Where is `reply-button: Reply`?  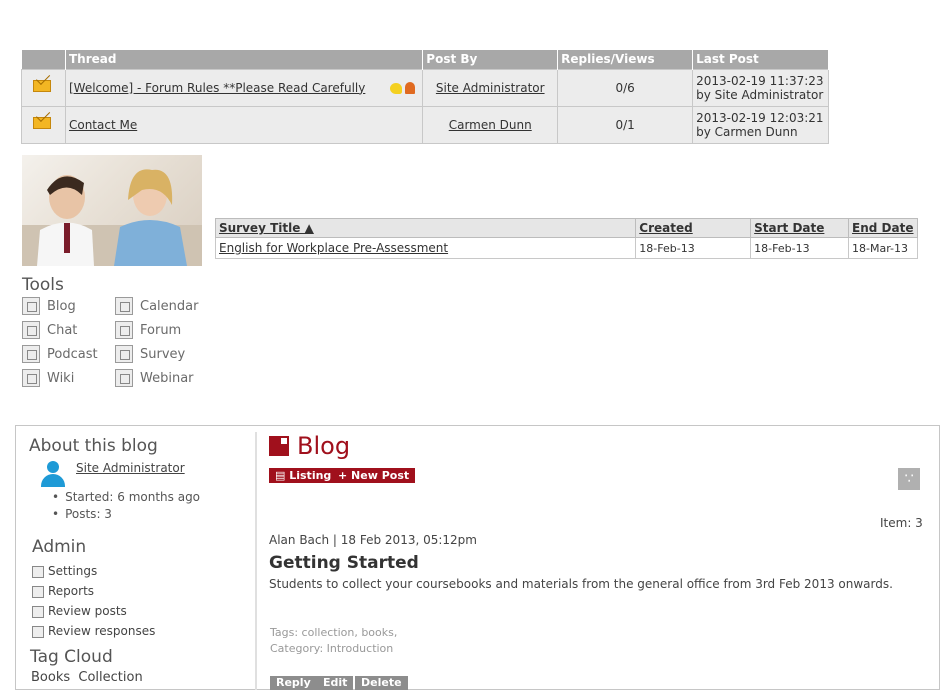 reply-button: Reply is located at coordinates (293, 683).